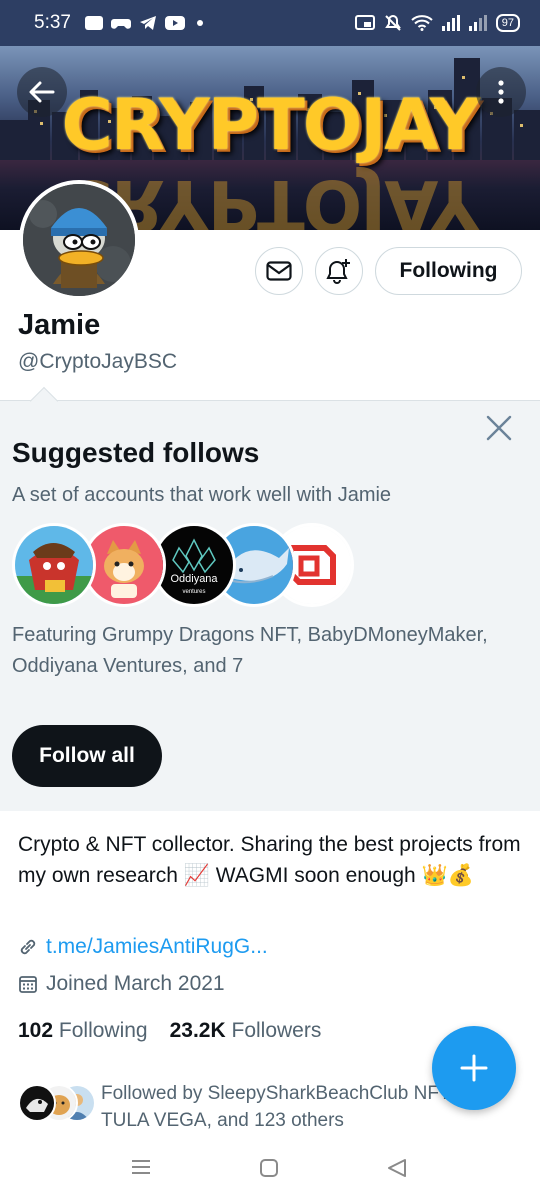  Describe the element at coordinates (194, 579) in the screenshot. I see `oddiyana-avatar-text: Oddiyana` at that location.